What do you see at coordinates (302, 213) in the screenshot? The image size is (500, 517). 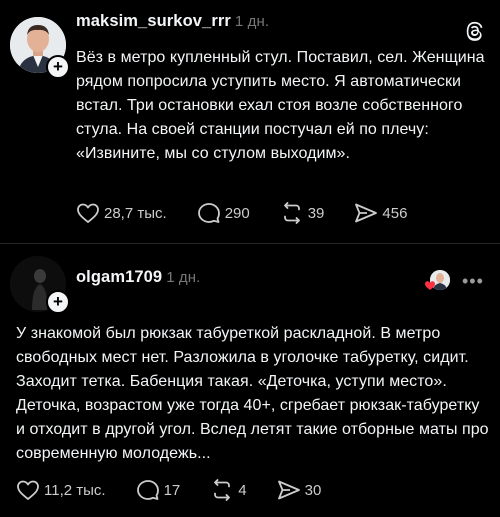 I see `repost-button: 39` at bounding box center [302, 213].